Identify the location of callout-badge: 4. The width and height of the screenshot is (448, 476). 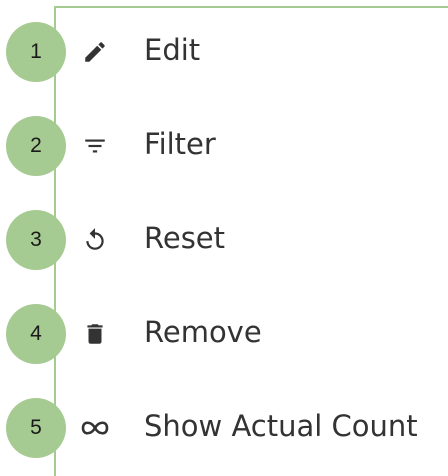
(36, 334).